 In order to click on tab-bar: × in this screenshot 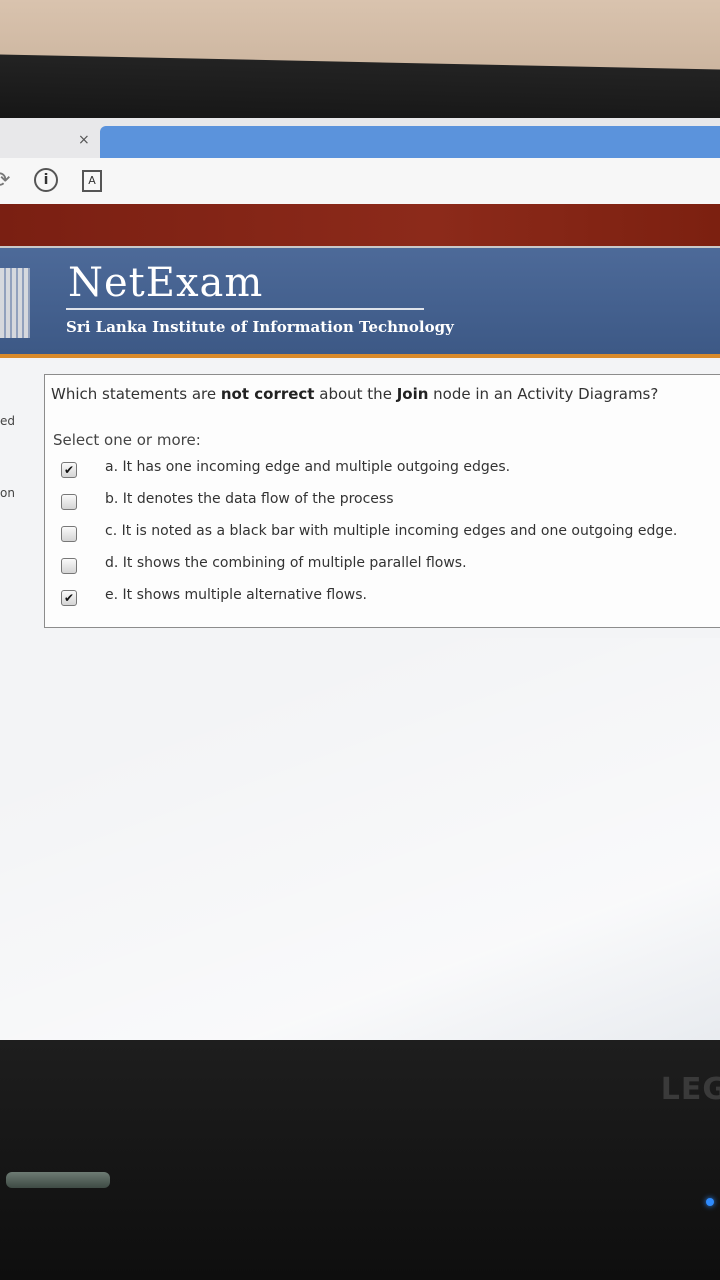, I will do `click(360, 140)`.